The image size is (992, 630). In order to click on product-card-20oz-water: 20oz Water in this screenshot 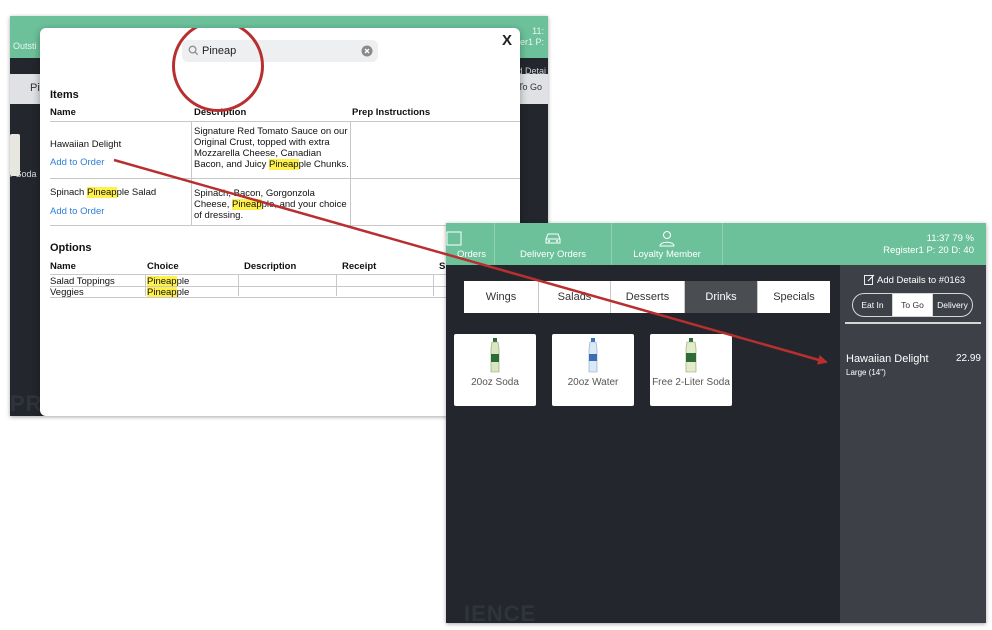, I will do `click(593, 370)`.